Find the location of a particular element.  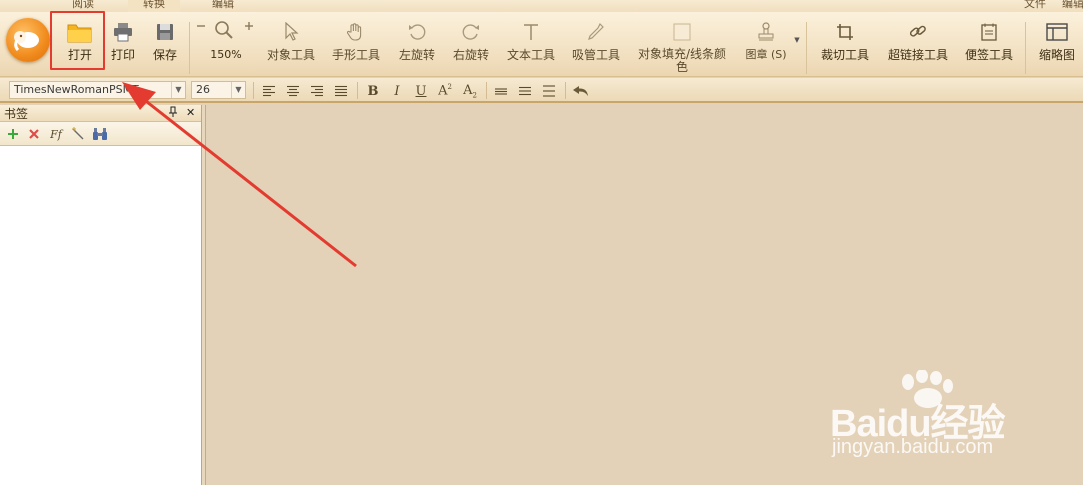

font-name-select: TimesNewRomanPSMT ▼ is located at coordinates (97, 90).